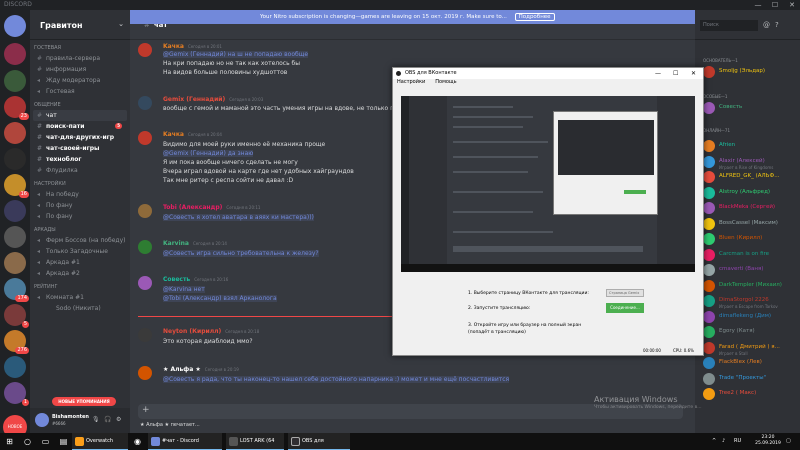 The height and width of the screenshot is (450, 800). I want to click on channel-item: # поиск-пати 5, so click(80, 126).